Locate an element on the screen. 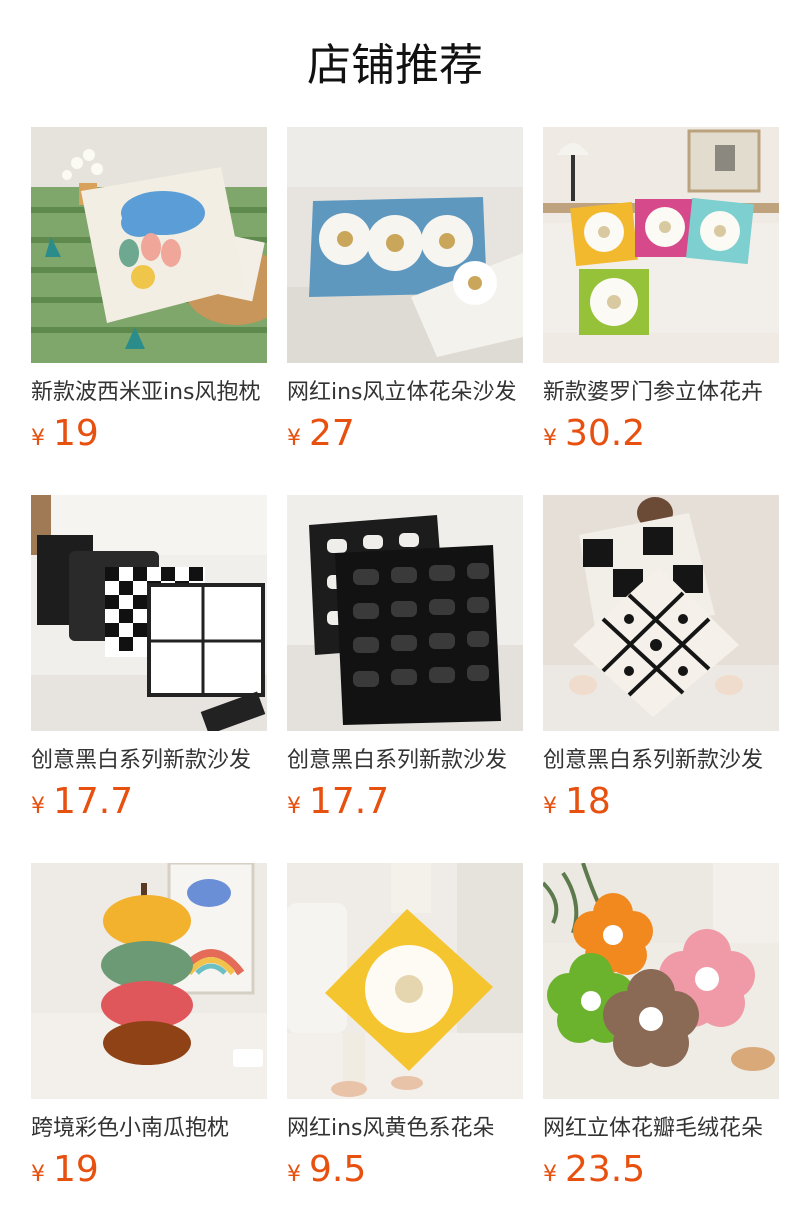 This screenshot has height=1232, width=790. product-card: 新款波西米亚ins风抱枕 ¥ 19 is located at coordinates (149, 291).